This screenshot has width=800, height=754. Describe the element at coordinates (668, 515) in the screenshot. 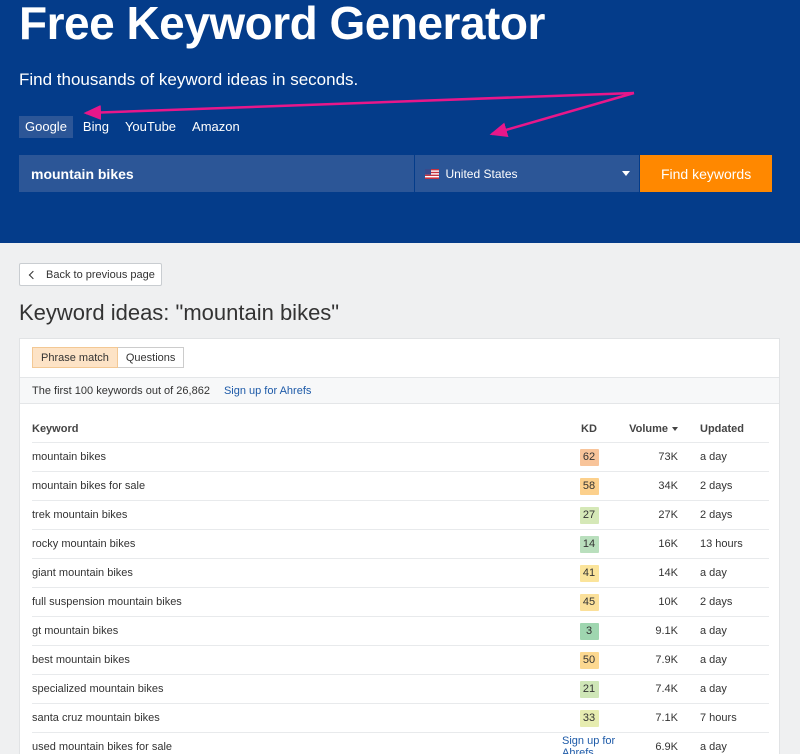

I see `volume-cell: 27K` at that location.